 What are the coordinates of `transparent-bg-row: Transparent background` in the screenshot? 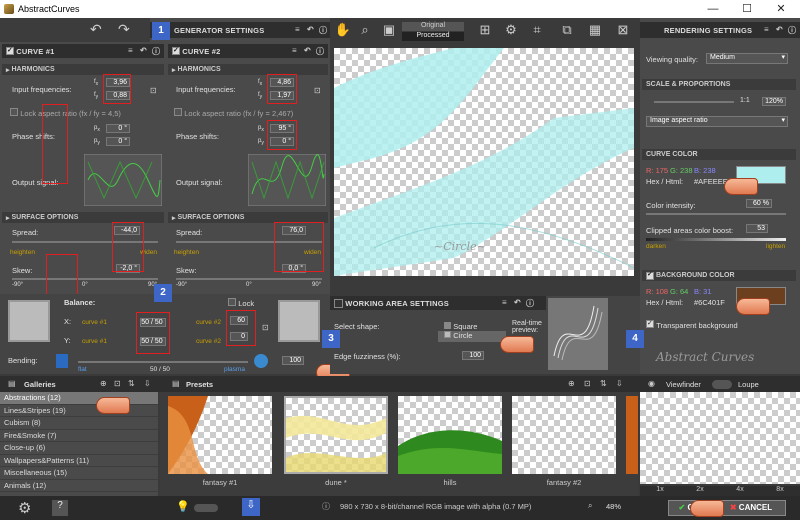 It's located at (692, 325).